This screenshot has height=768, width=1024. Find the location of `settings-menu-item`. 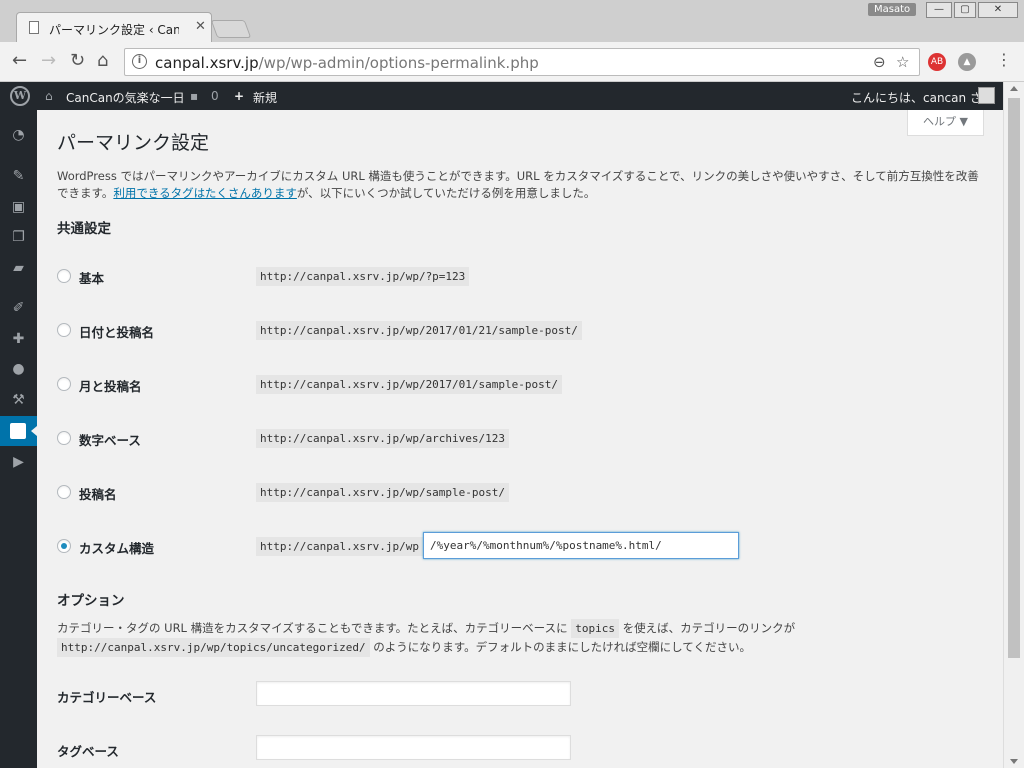

settings-menu-item is located at coordinates (18, 431).